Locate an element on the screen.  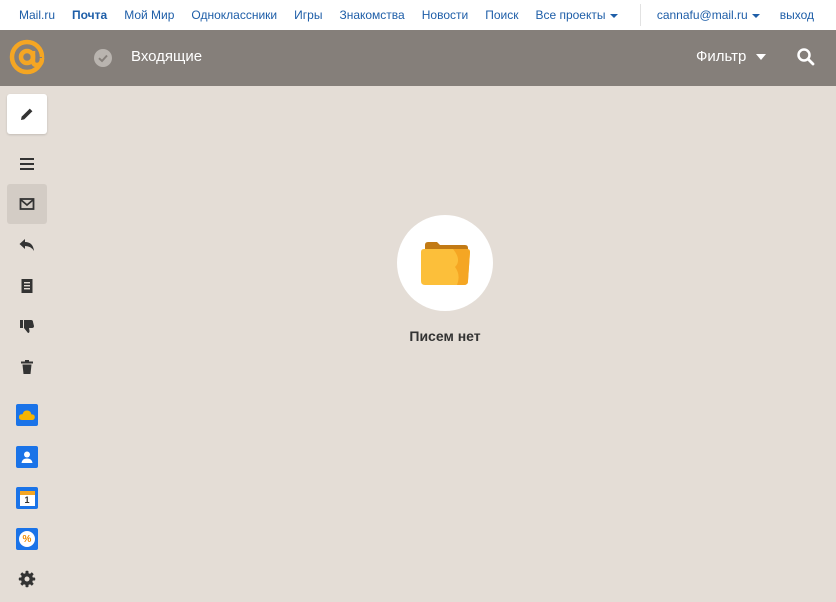
sidebar-item-drafts is located at coordinates (27, 286).